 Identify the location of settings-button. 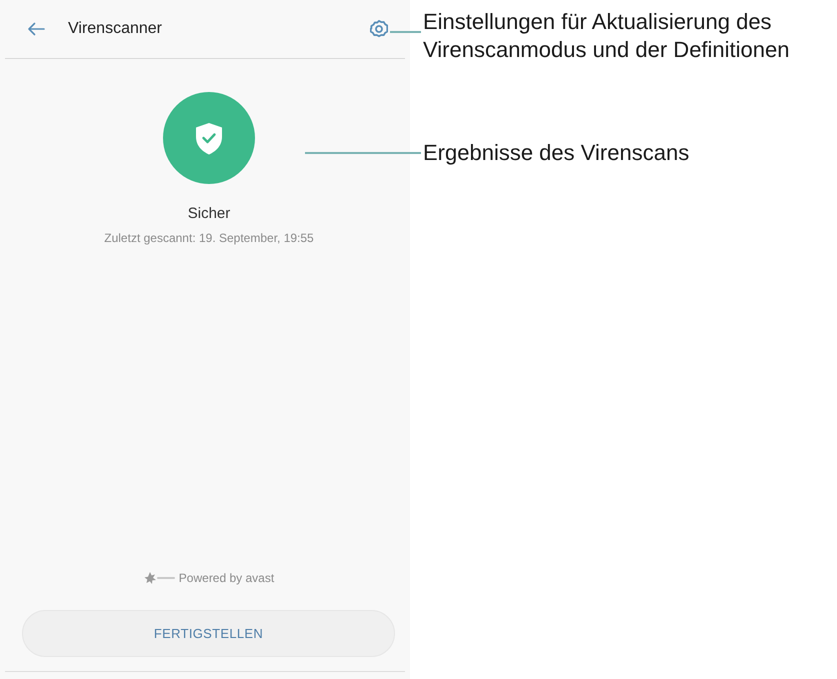
(379, 29).